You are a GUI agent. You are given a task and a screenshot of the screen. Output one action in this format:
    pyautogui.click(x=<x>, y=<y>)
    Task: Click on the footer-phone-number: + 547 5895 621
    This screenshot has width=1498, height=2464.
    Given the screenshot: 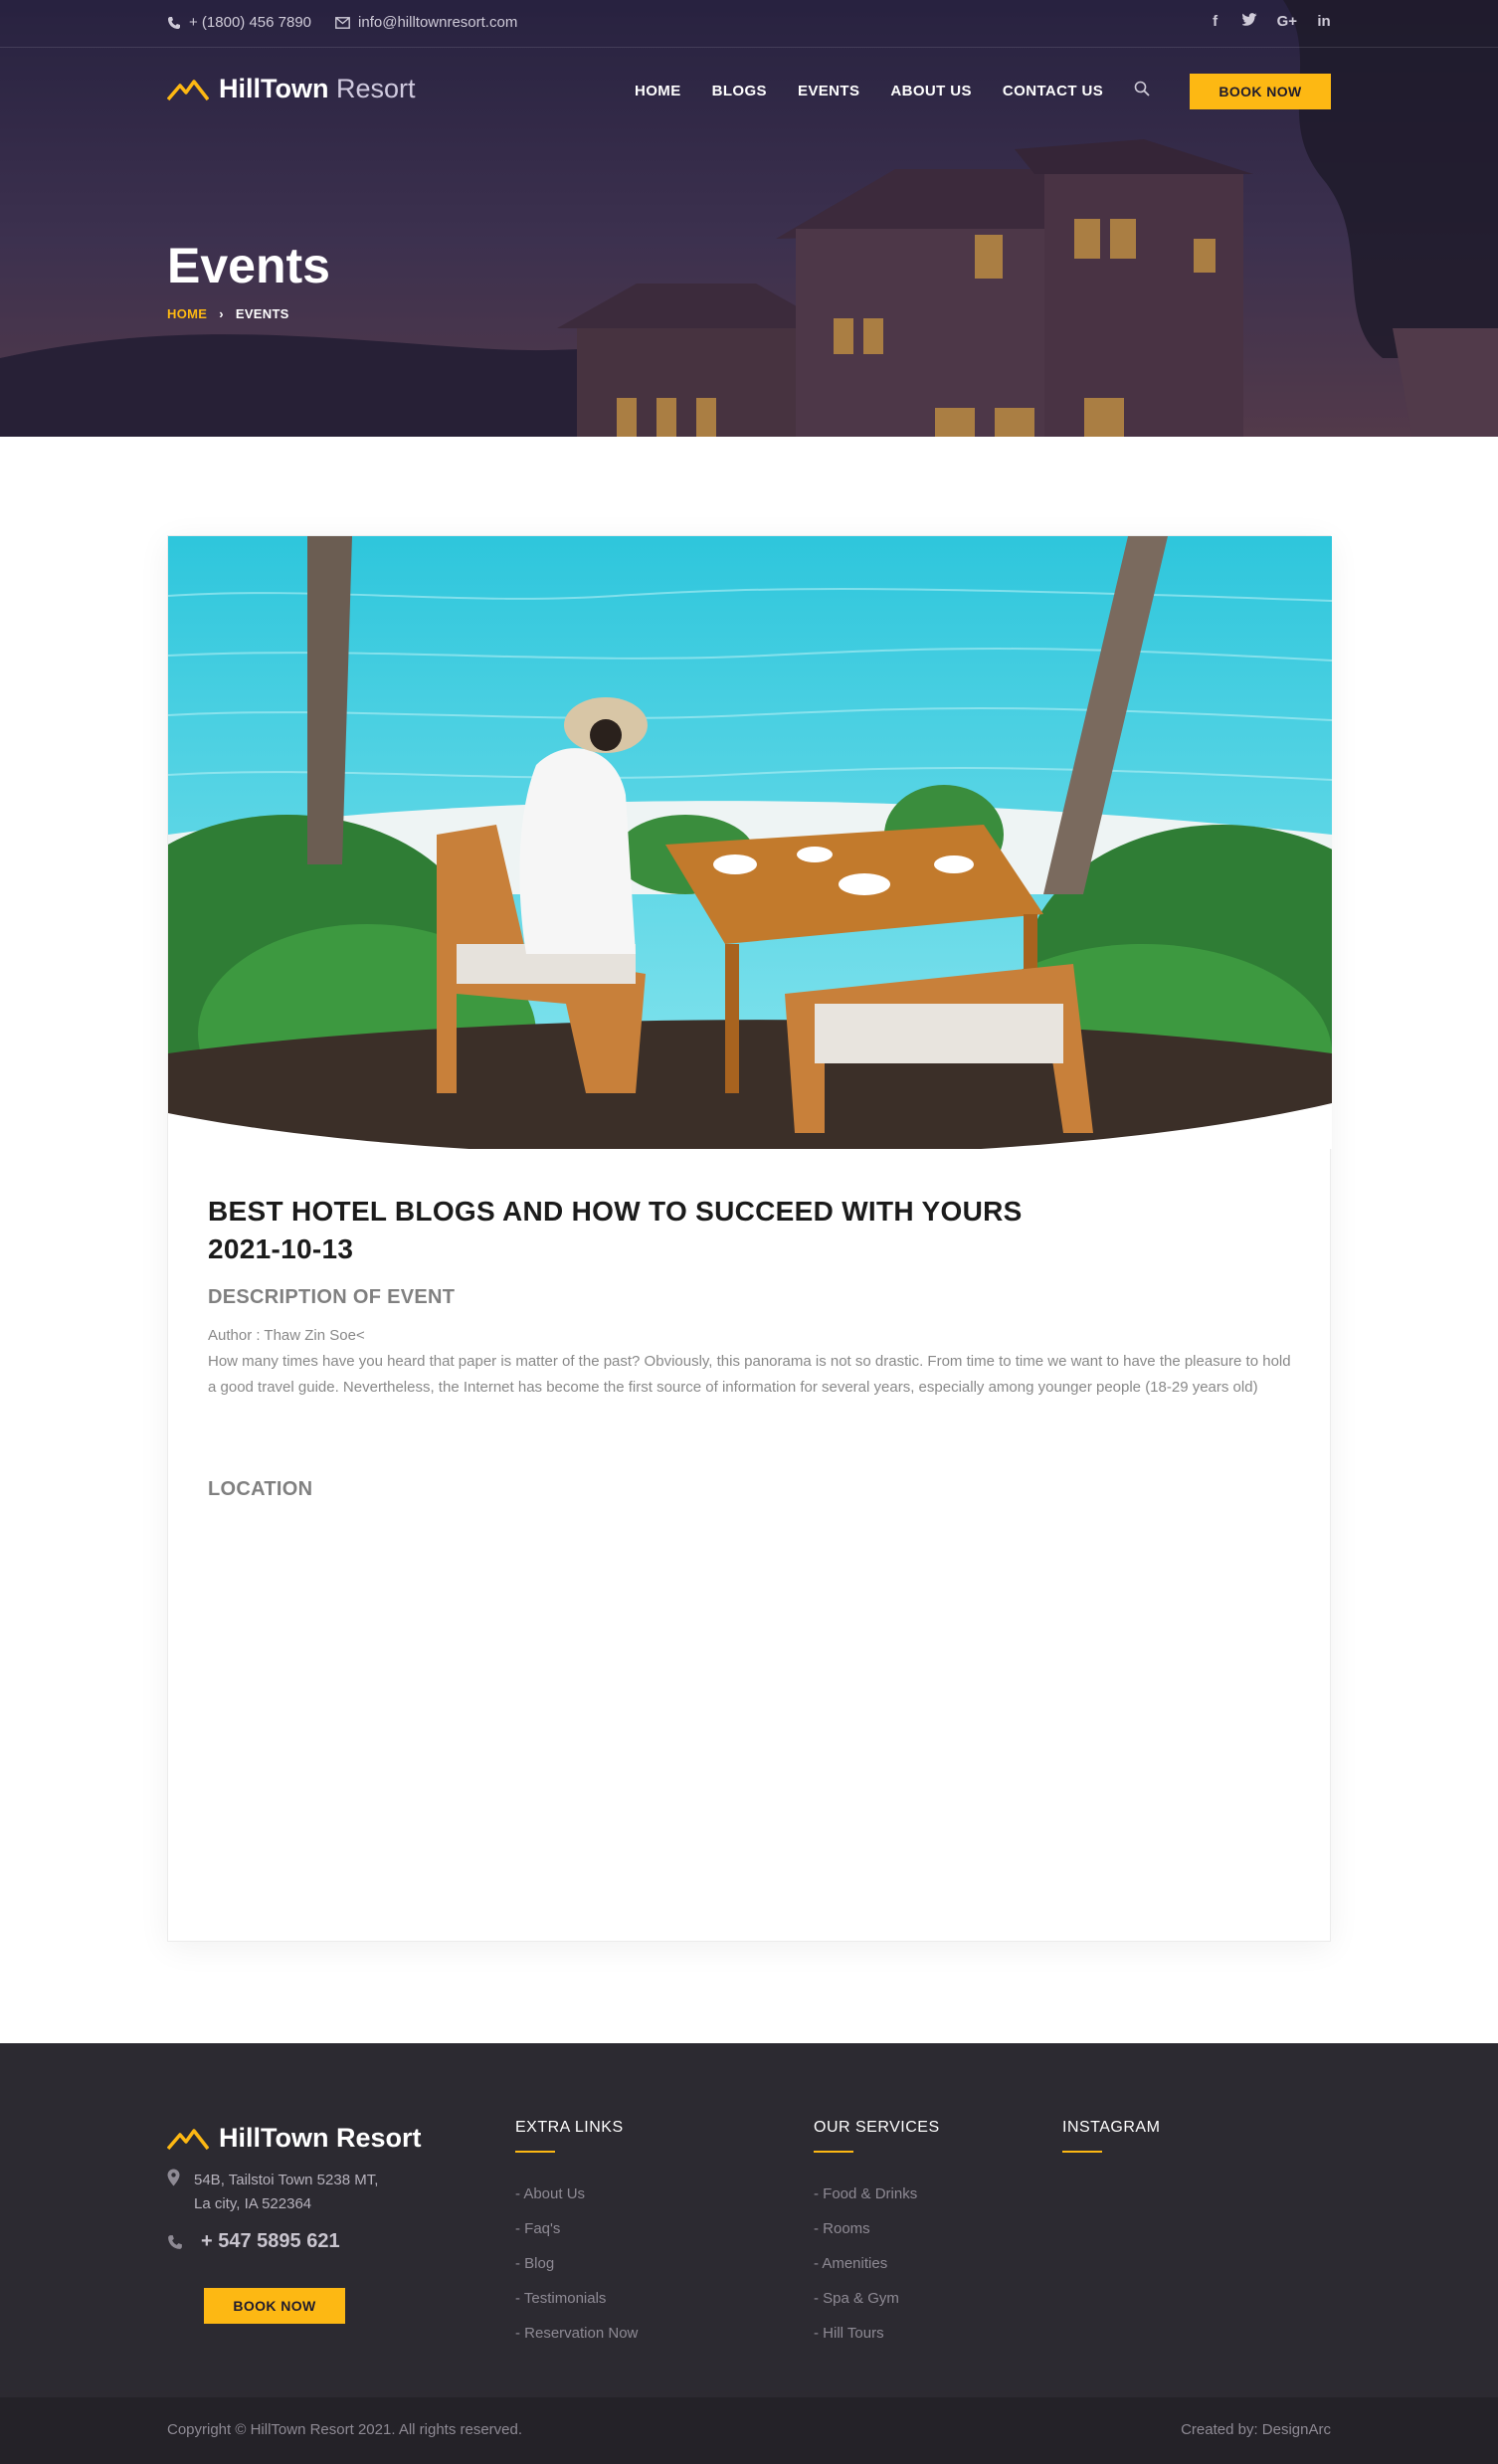 What is the action you would take?
    pyautogui.click(x=271, y=2241)
    